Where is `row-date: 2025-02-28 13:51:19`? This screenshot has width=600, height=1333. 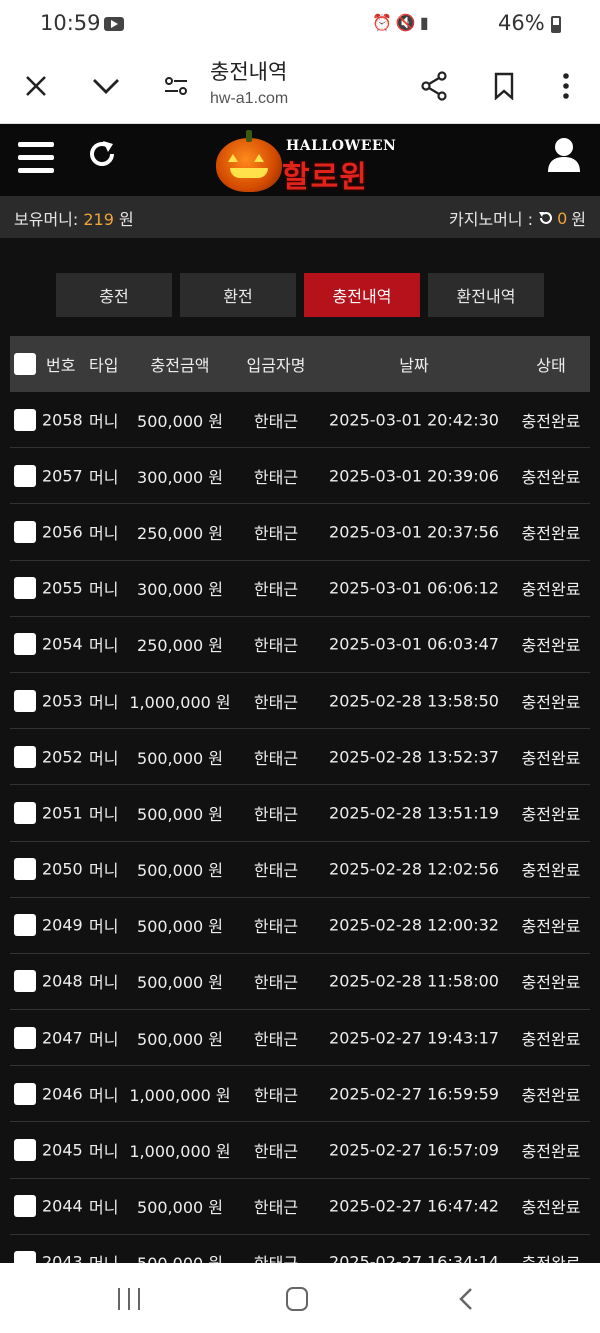 row-date: 2025-02-28 13:51:19 is located at coordinates (414, 813).